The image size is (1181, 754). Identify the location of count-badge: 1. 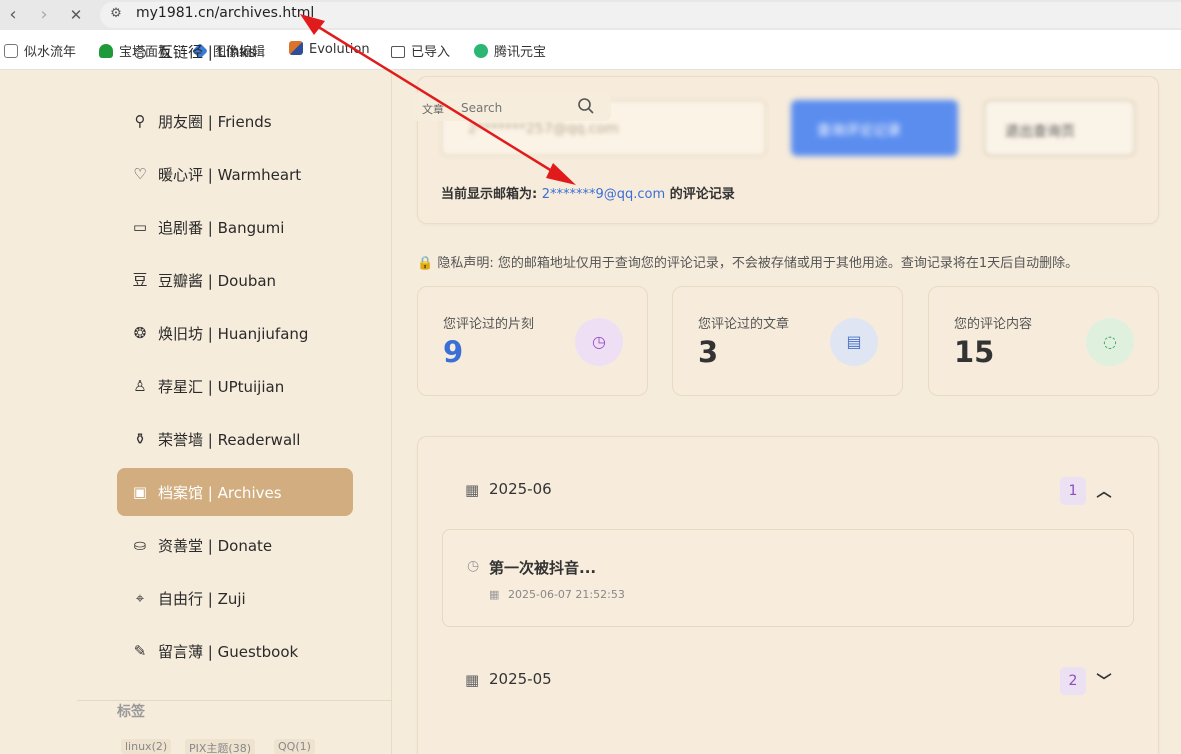
(1073, 491).